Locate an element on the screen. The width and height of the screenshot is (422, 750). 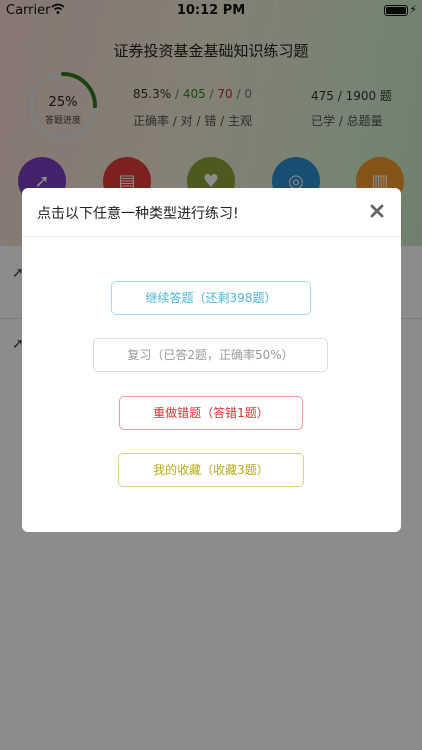
dialog-title: 点击以下任意一种类型进行练习! is located at coordinates (138, 214).